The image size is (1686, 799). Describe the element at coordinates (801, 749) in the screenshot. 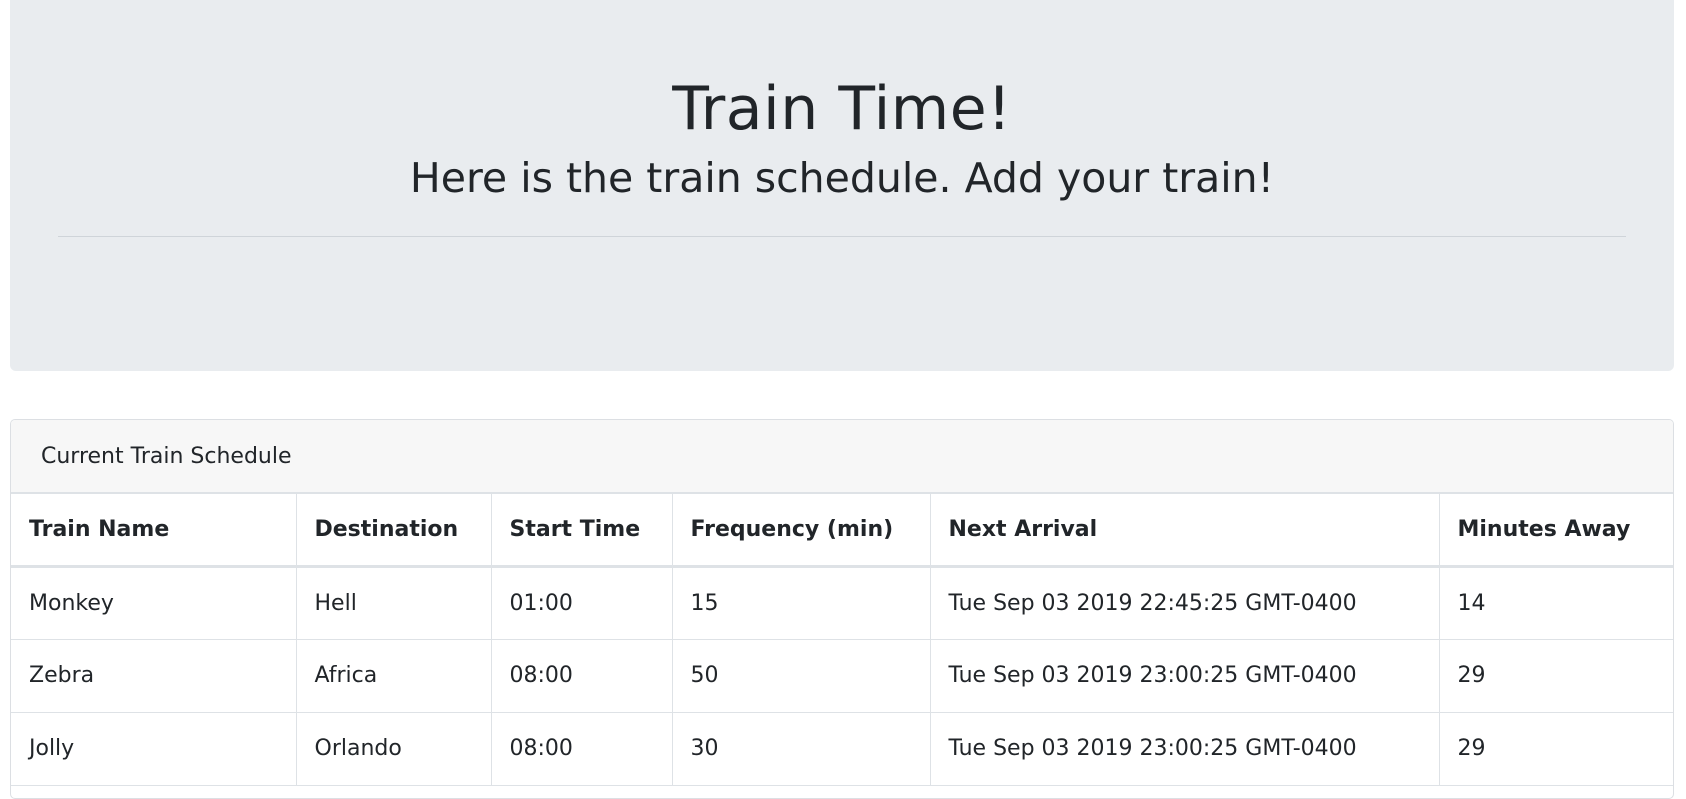

I see `cell-frequency: 30` at that location.